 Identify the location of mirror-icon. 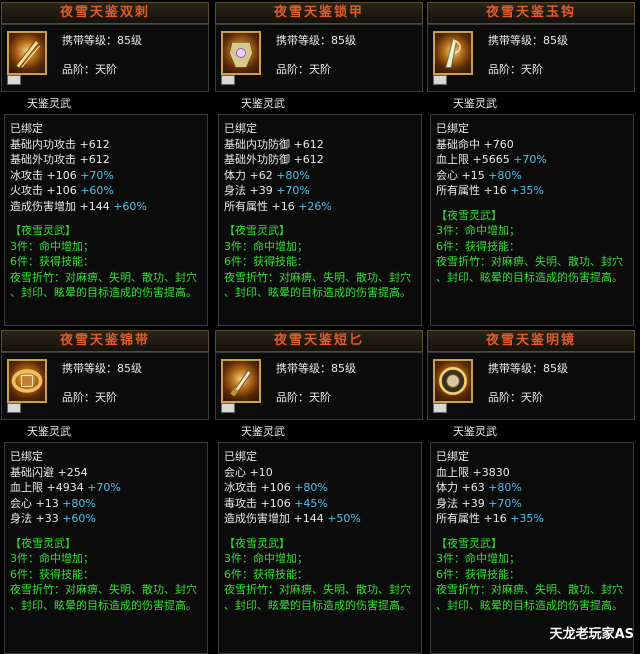
(453, 381).